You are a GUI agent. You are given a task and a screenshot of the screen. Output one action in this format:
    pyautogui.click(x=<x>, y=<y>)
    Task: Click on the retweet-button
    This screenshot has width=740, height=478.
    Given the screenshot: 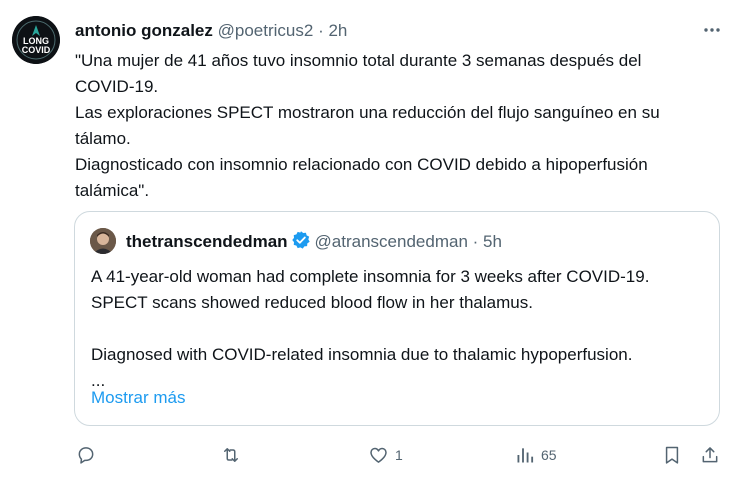 What is the action you would take?
    pyautogui.click(x=231, y=455)
    